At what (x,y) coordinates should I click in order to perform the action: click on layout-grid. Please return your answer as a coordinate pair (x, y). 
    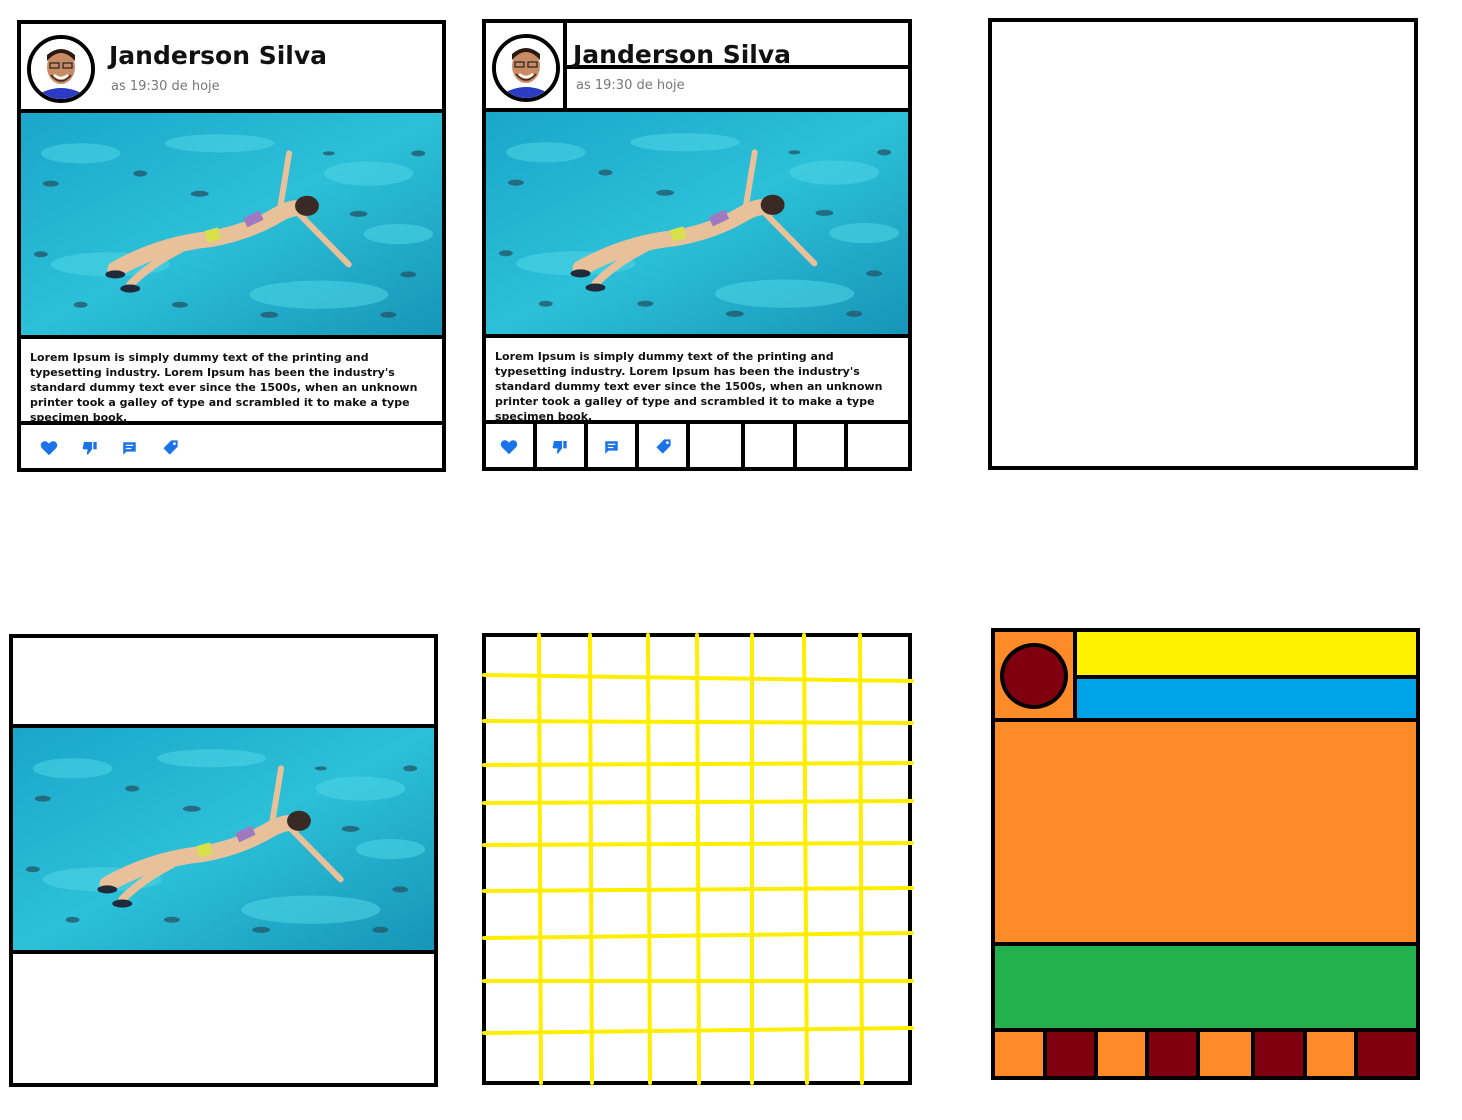
    Looking at the image, I should click on (698, 859).